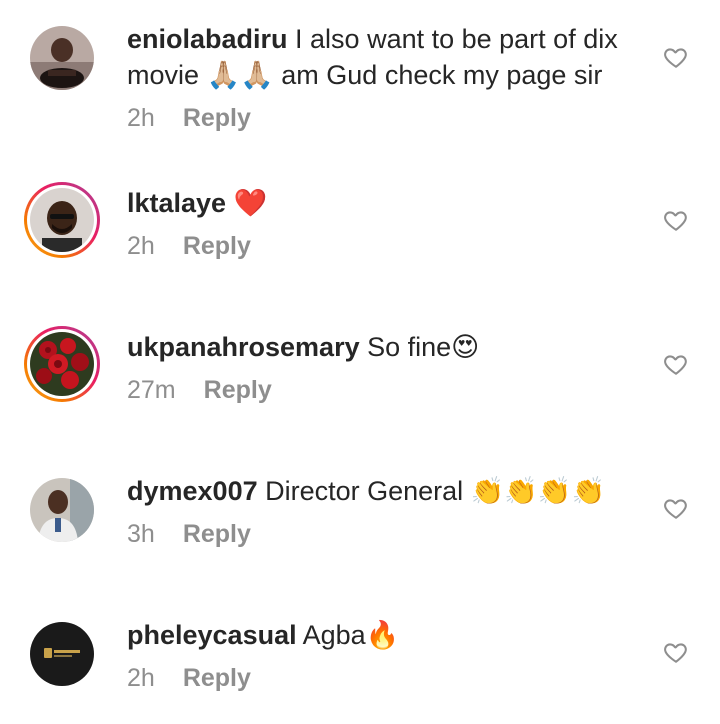  I want to click on comment-text: dymex007 Director General 👏👏👏👏, so click(366, 491).